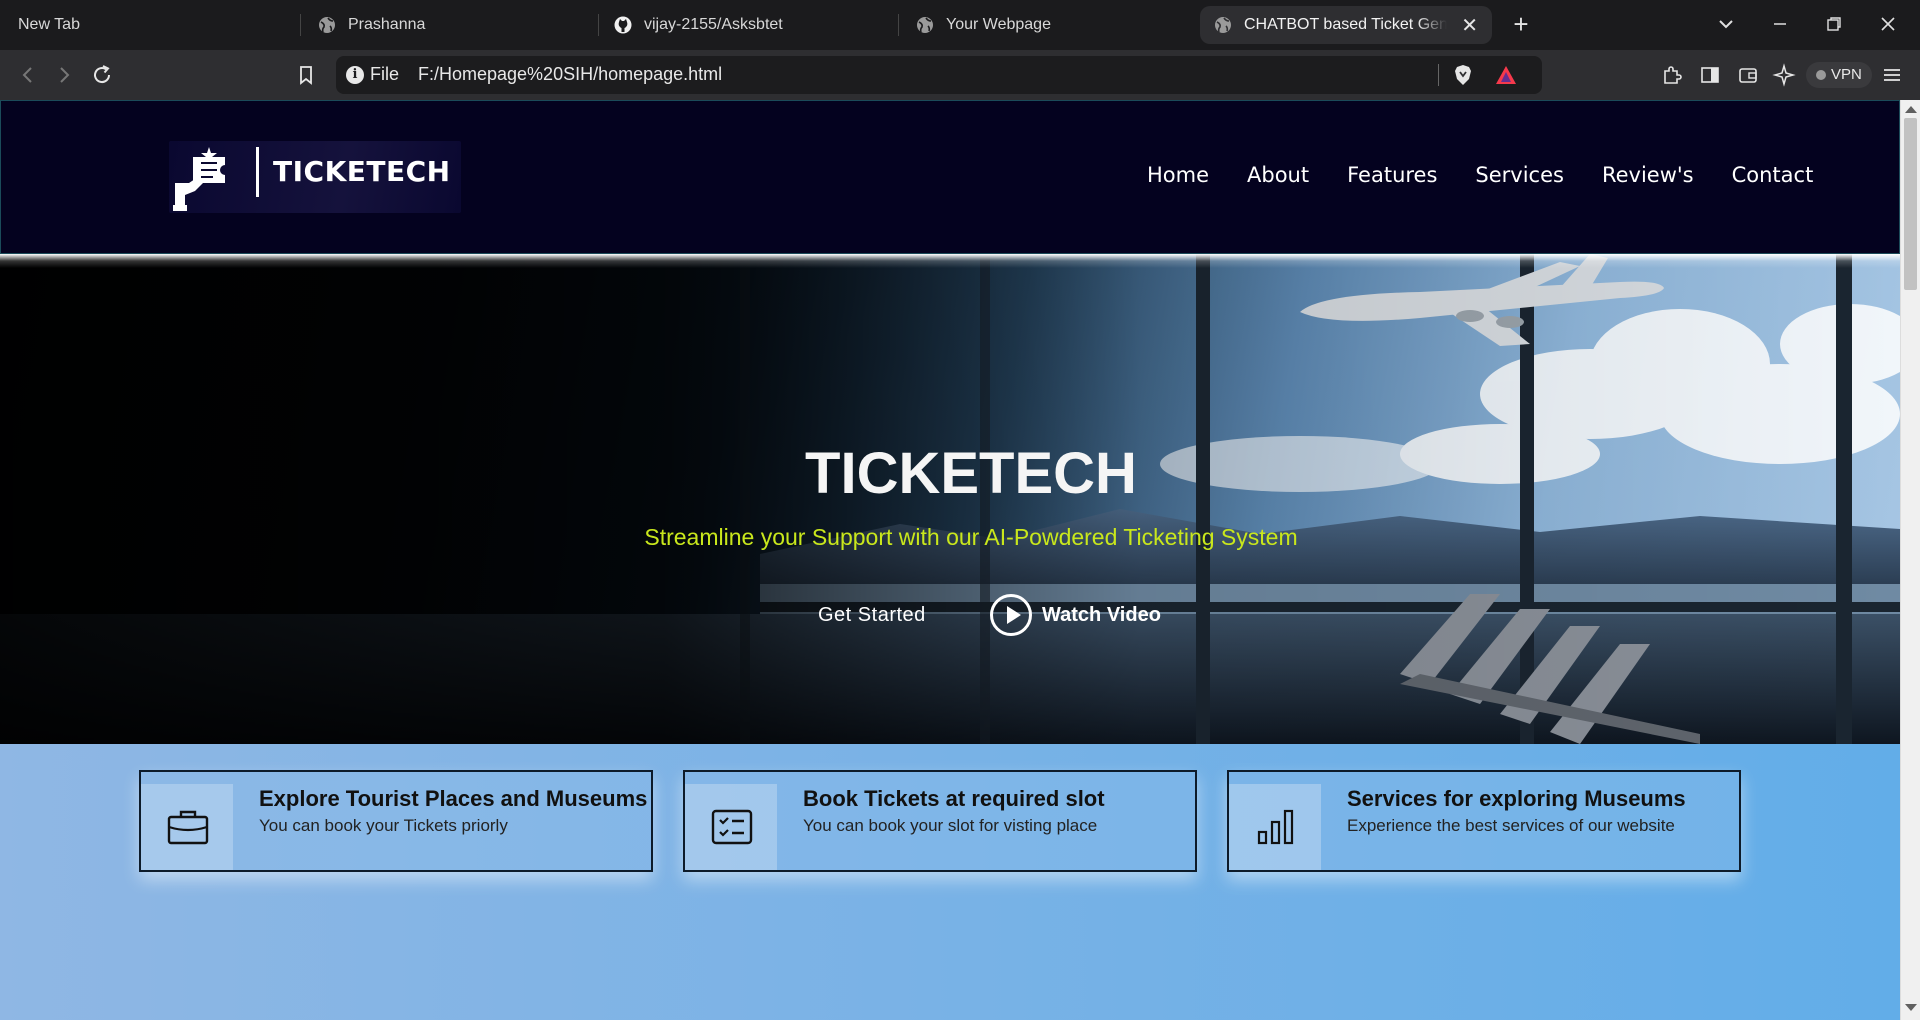  I want to click on tab-title: vijay-2155/Asksbtet, so click(713, 24).